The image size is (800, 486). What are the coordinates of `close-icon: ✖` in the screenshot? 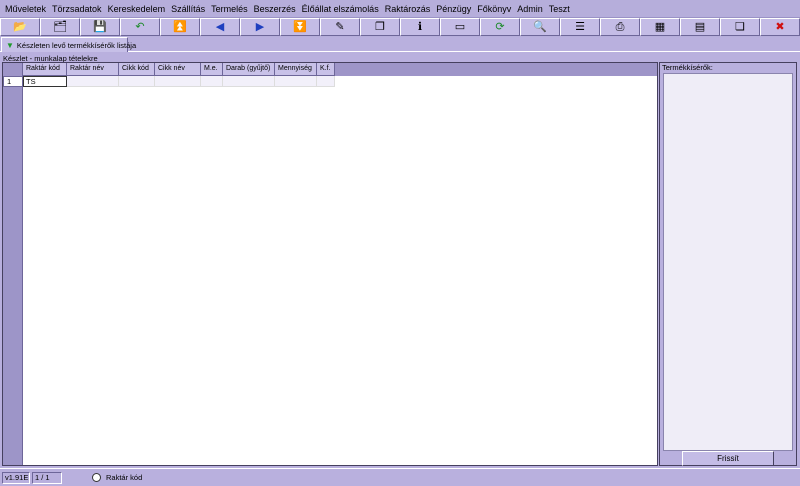 It's located at (780, 26).